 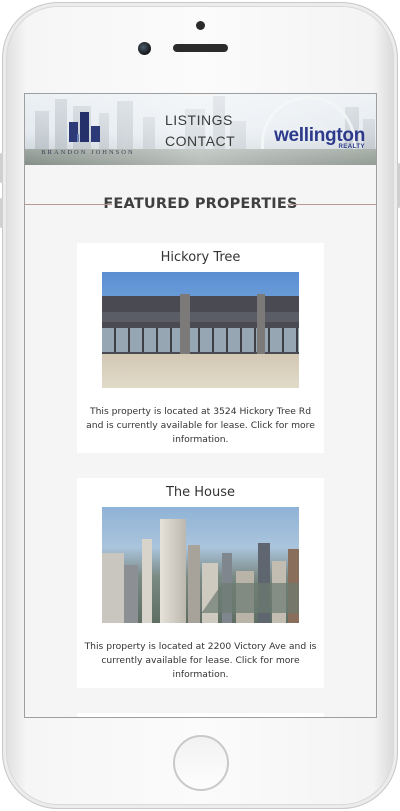 I want to click on brand-right-name: wellington, so click(x=319, y=135).